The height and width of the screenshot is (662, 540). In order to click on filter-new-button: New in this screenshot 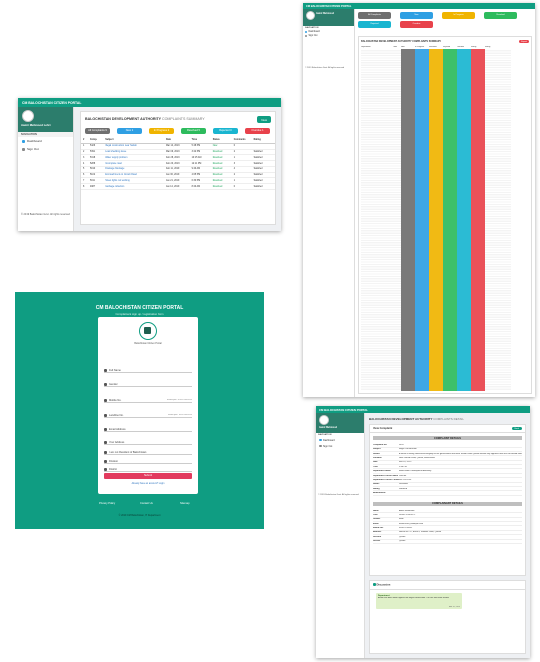, I will do `click(416, 15)`.